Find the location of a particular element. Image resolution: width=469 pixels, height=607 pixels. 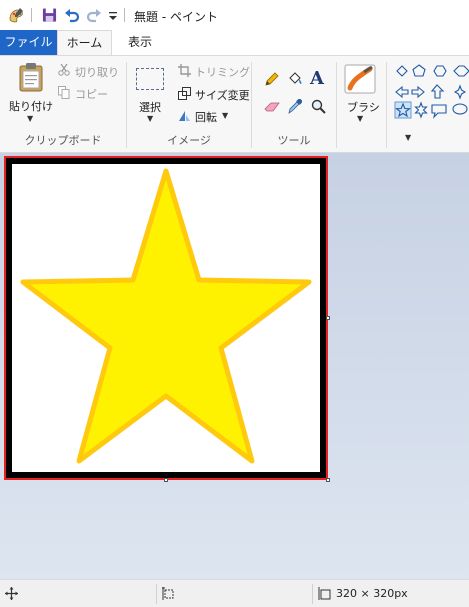

paste-label: 貼り付け is located at coordinates (31, 106).